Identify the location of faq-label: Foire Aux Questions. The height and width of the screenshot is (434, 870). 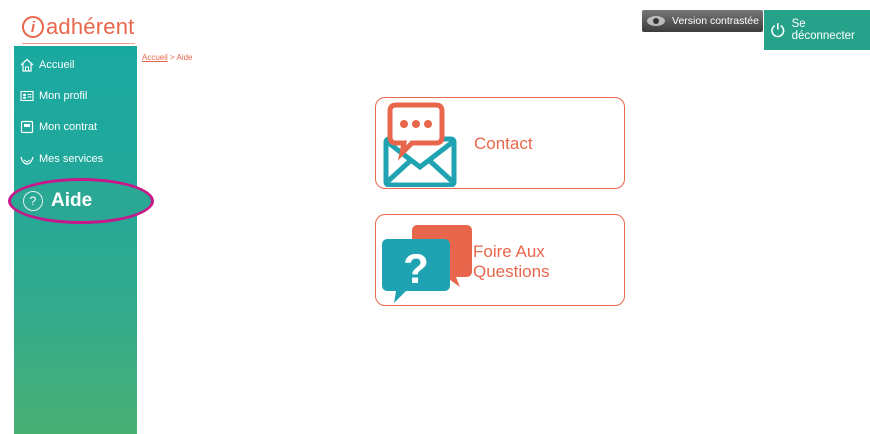
(511, 262).